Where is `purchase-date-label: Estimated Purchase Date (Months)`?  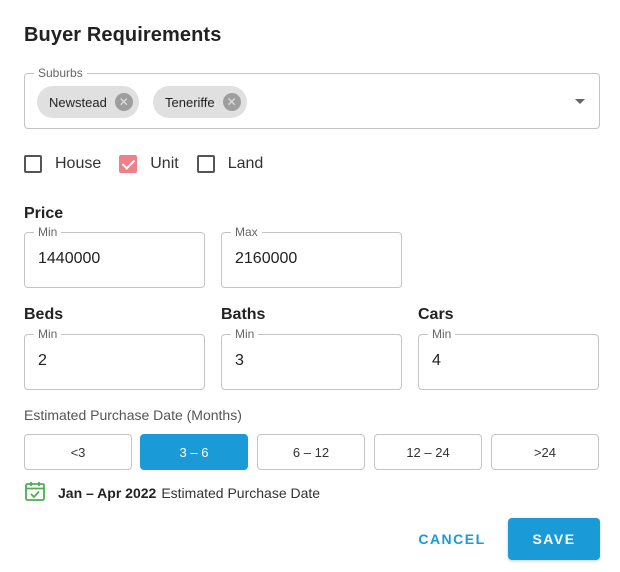 purchase-date-label: Estimated Purchase Date (Months) is located at coordinates (133, 415).